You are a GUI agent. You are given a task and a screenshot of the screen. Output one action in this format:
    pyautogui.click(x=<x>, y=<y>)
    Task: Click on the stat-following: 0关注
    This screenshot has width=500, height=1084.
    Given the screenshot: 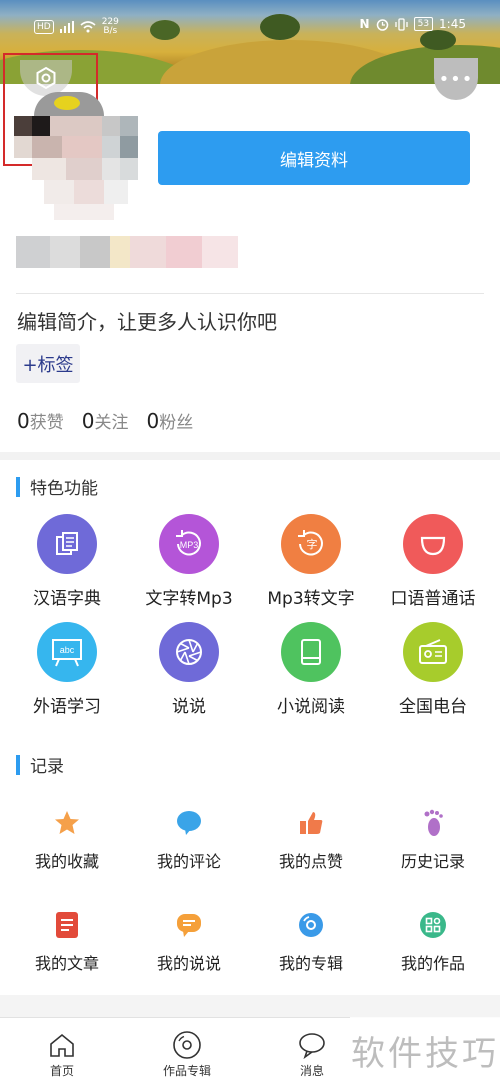 What is the action you would take?
    pyautogui.click(x=105, y=420)
    